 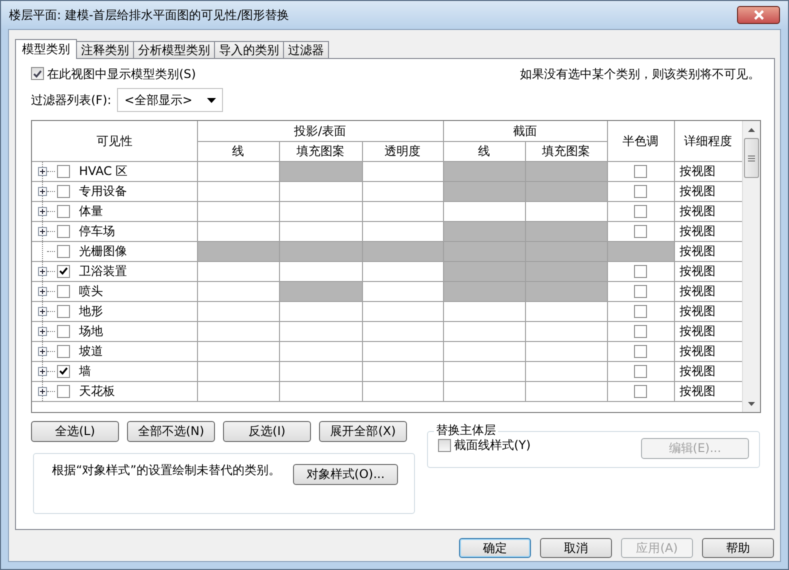 I want to click on tab: 过滤器, so click(x=306, y=49).